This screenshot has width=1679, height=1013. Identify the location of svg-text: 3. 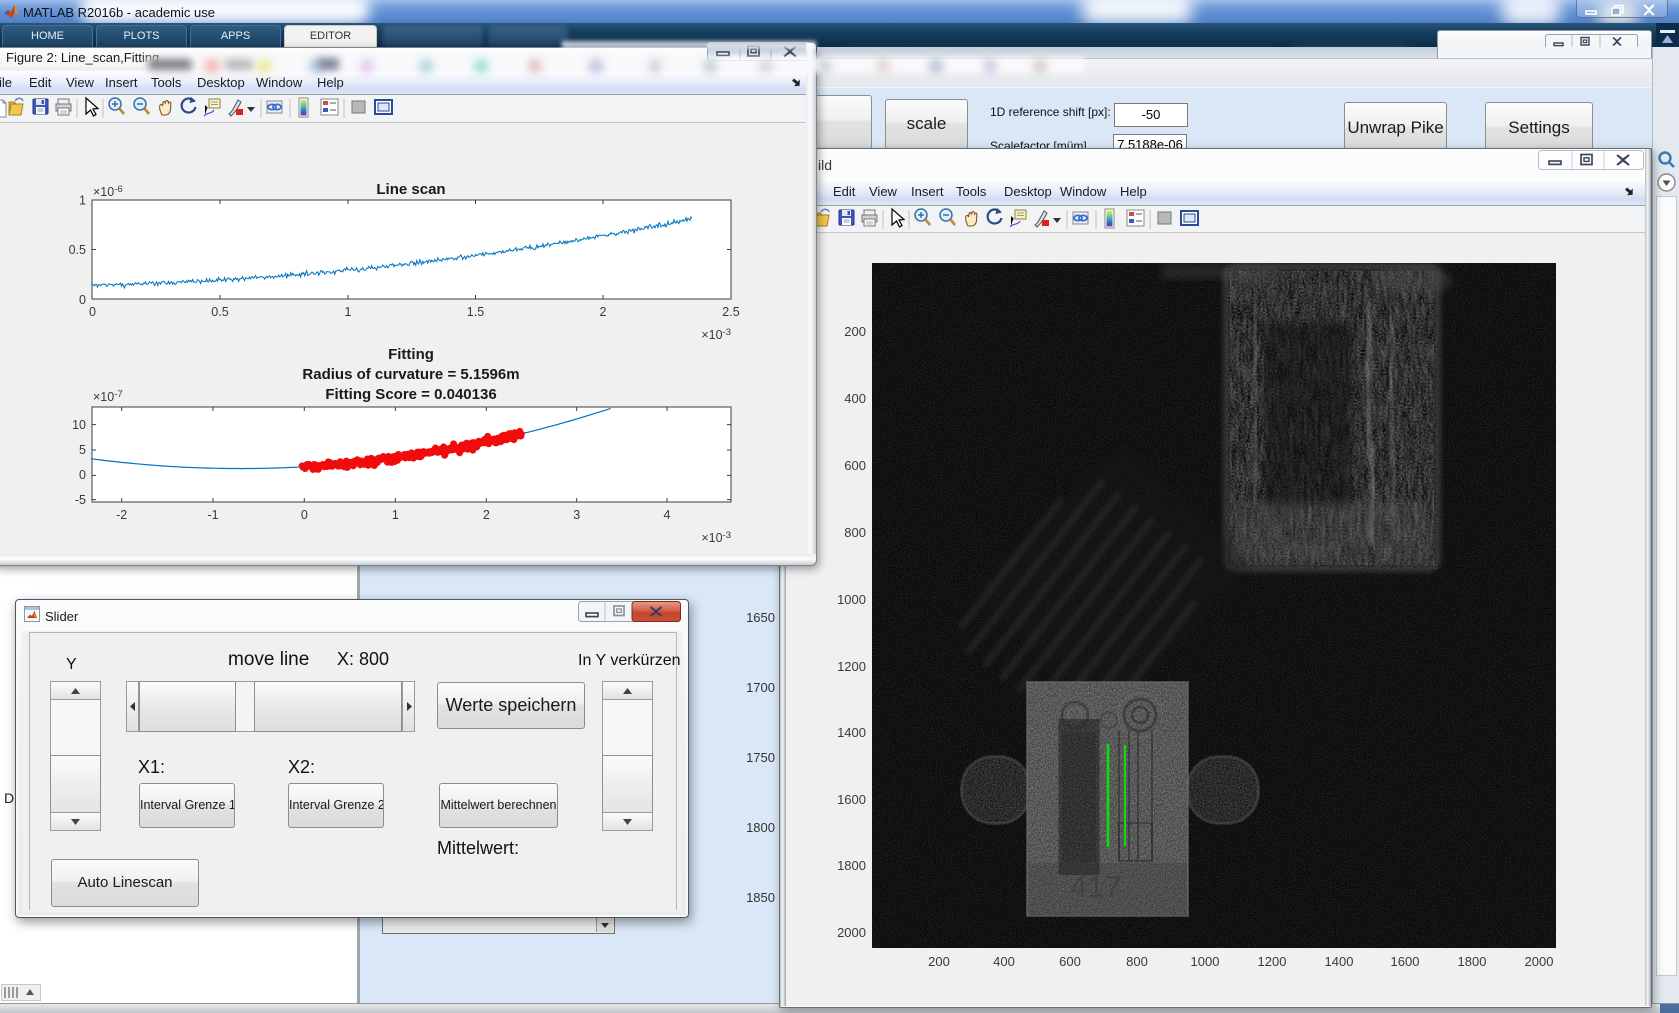
(576, 515).